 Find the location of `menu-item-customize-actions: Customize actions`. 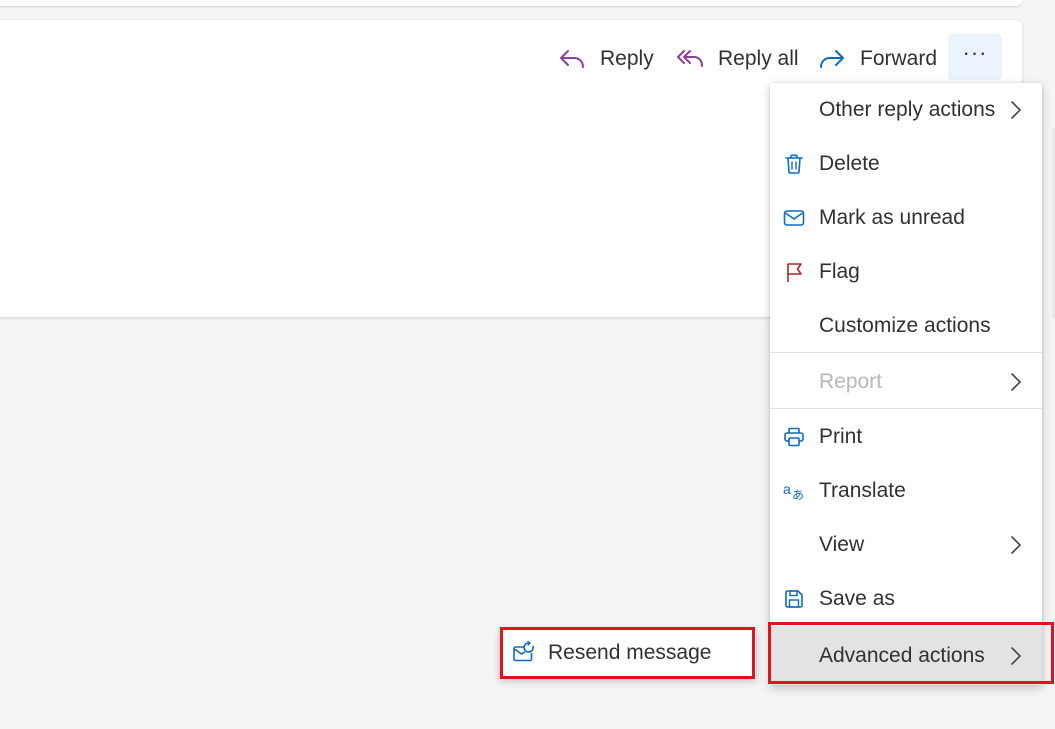

menu-item-customize-actions: Customize actions is located at coordinates (906, 326).